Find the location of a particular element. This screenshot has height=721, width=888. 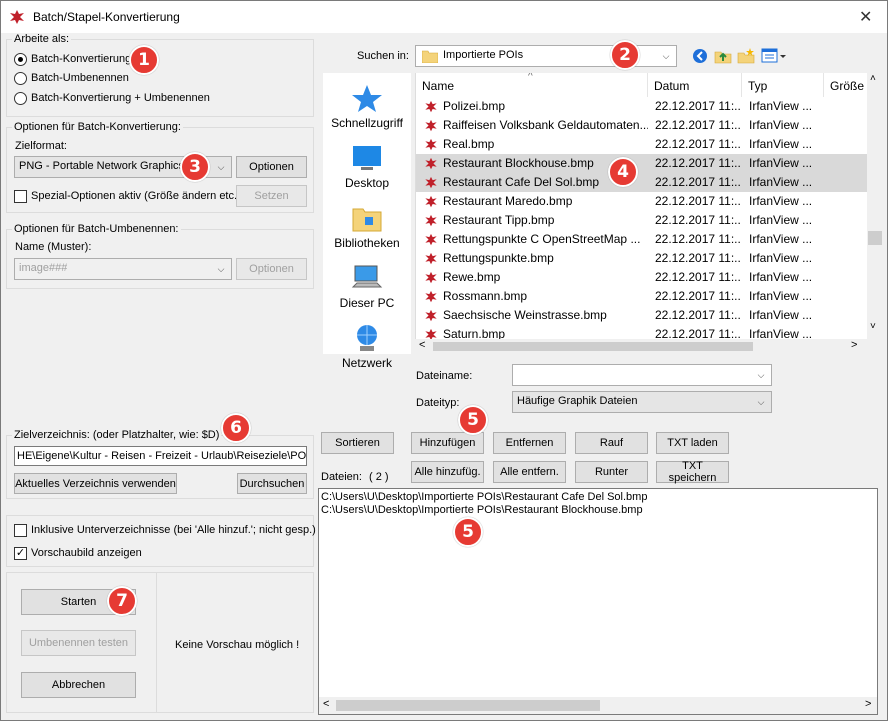

file-name: Rewe.bmp is located at coordinates (472, 277).